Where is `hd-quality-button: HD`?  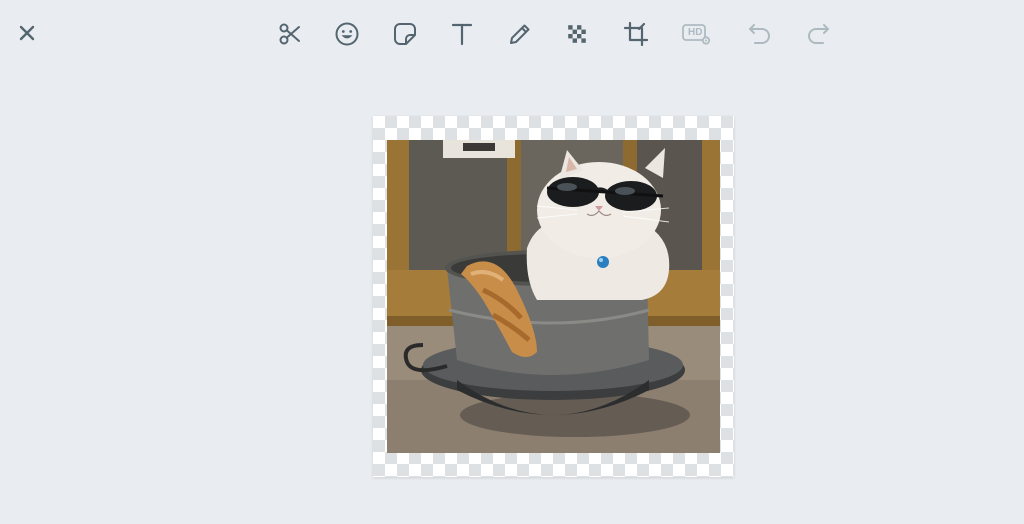
hd-quality-button: HD is located at coordinates (697, 34).